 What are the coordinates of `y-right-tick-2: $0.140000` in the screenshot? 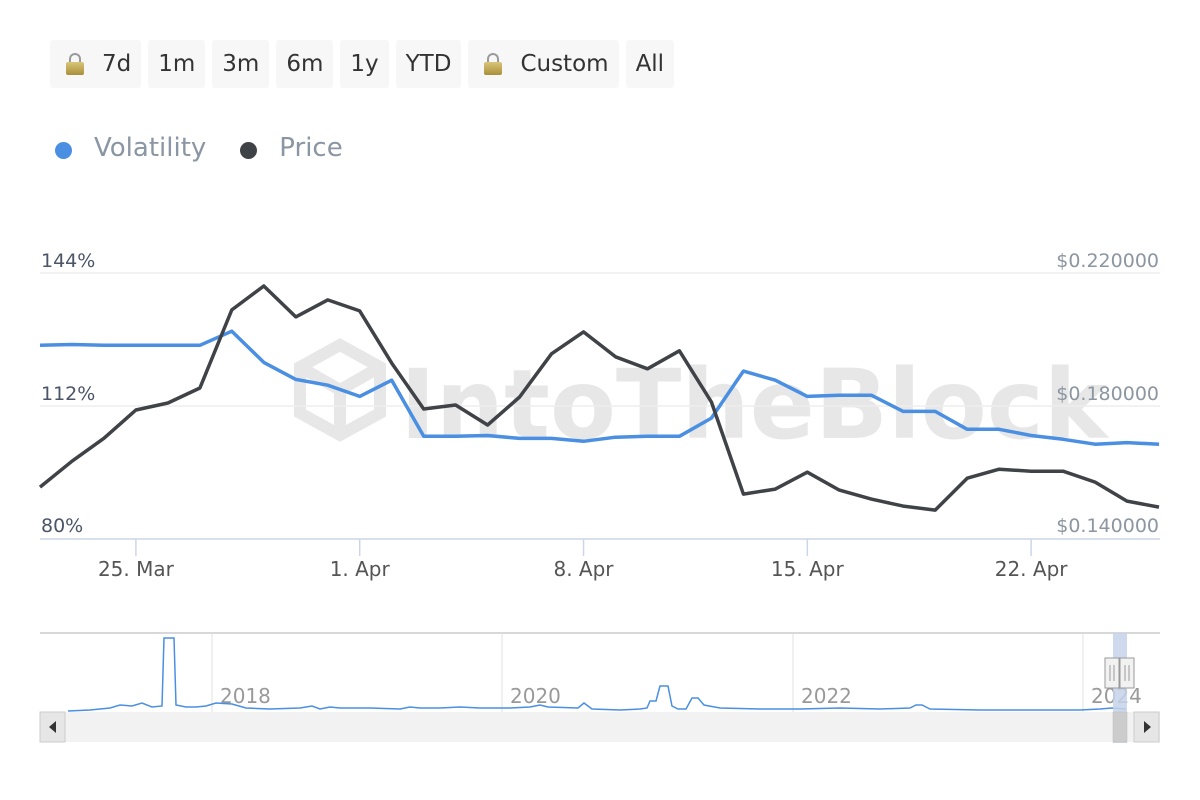 It's located at (1107, 526).